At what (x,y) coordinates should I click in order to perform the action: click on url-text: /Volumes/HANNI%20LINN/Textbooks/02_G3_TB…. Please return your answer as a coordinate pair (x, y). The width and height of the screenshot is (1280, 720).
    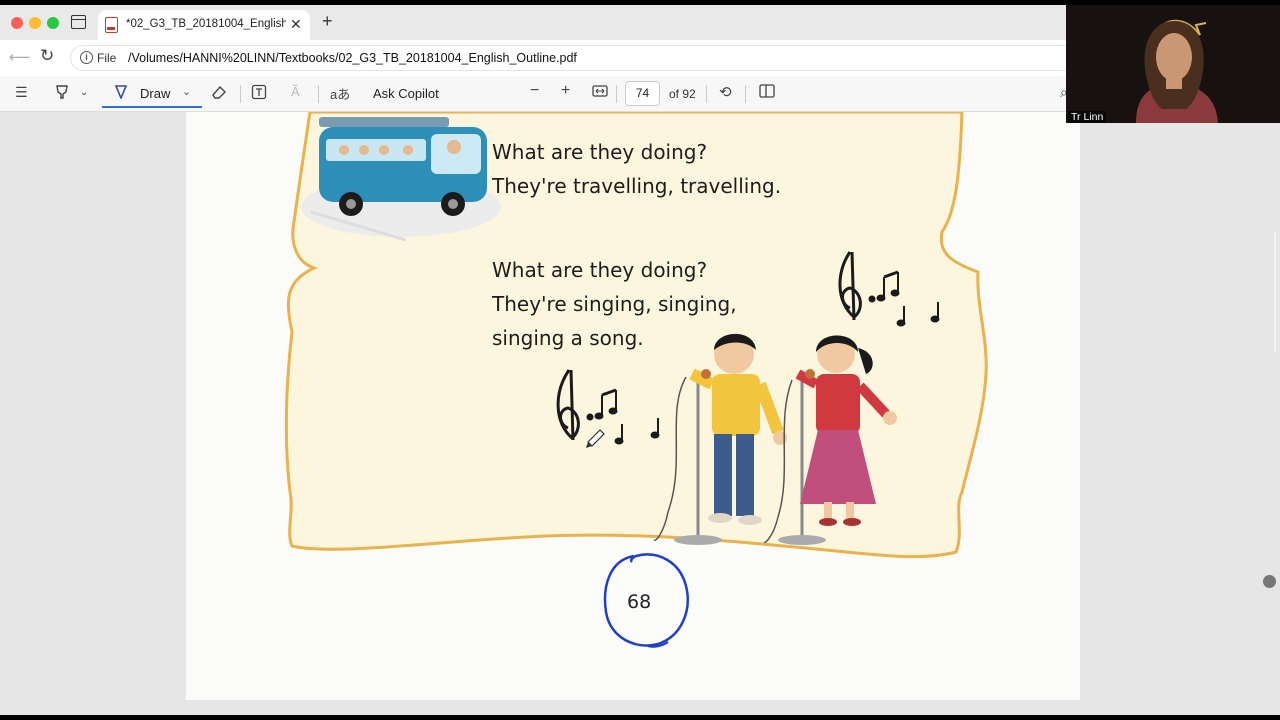
    Looking at the image, I should click on (352, 58).